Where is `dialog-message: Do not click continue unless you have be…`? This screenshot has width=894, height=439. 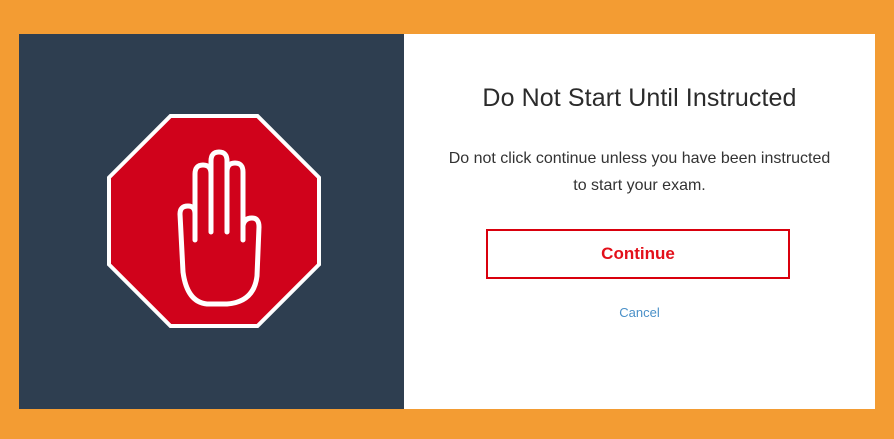 dialog-message: Do not click continue unless you have be… is located at coordinates (639, 172).